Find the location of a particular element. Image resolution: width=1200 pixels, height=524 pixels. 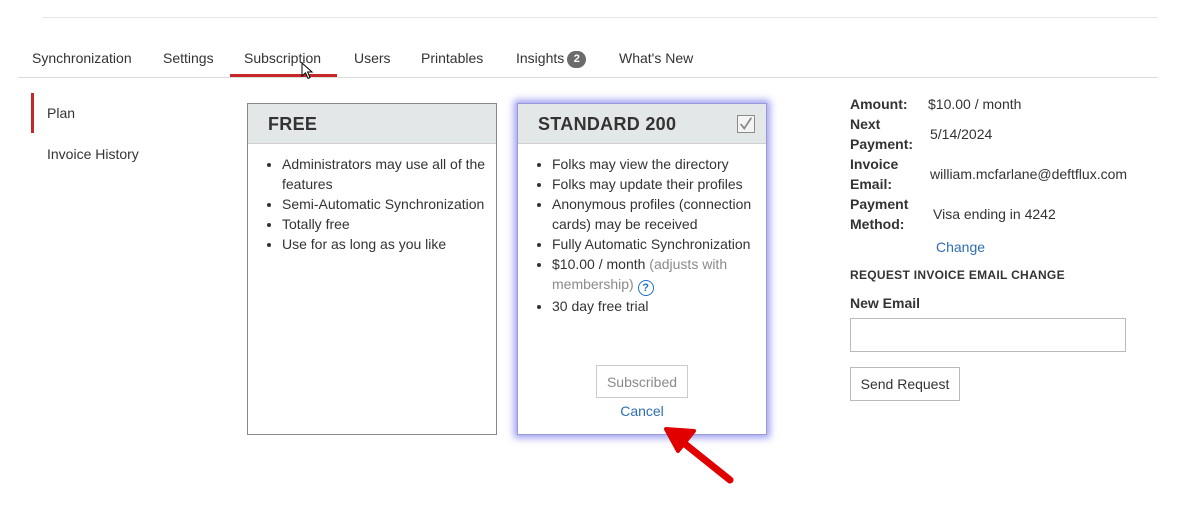

tab-label: Users is located at coordinates (372, 58).